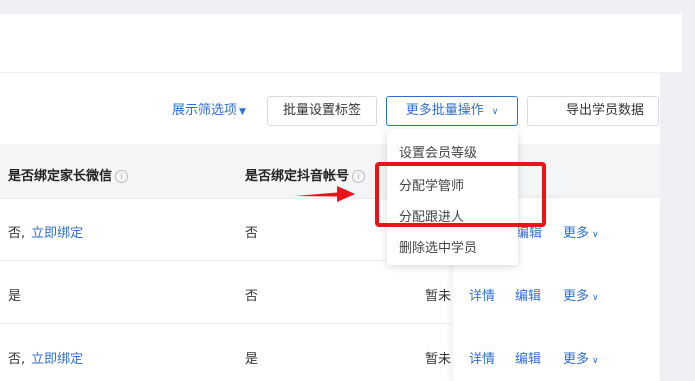 This screenshot has width=695, height=381. I want to click on show-filters-toggle: 展示筛选项 ▼, so click(209, 111).